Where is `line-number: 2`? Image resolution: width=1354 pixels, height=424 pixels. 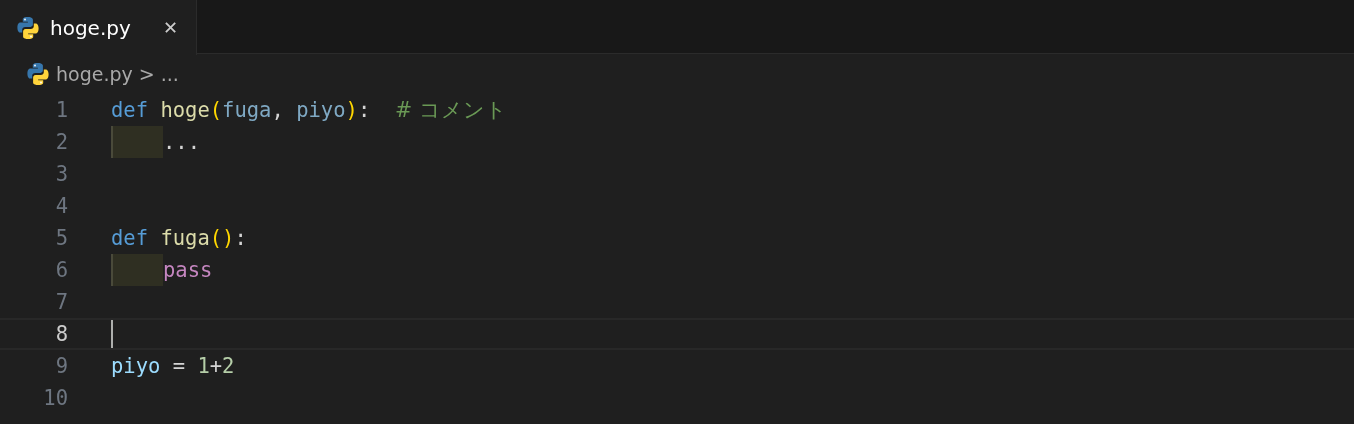
line-number: 2 is located at coordinates (61, 142).